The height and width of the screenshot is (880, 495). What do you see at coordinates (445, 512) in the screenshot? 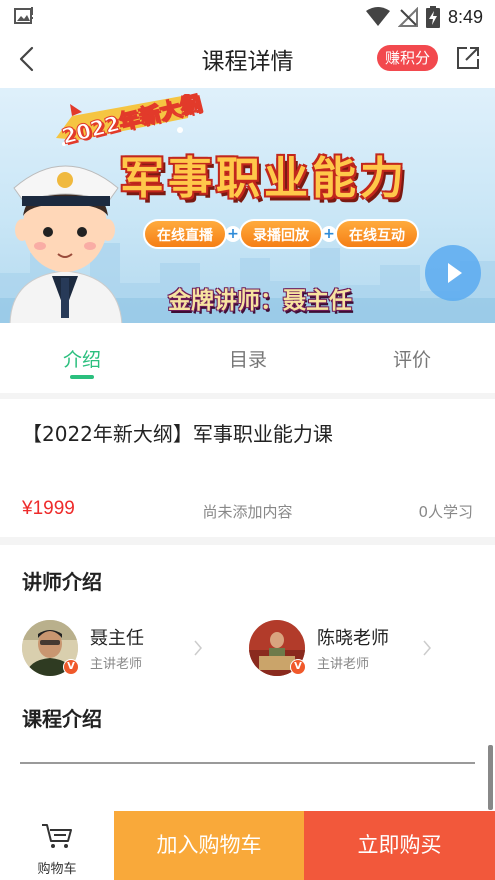
I see `learner-count: 0人学习` at bounding box center [445, 512].